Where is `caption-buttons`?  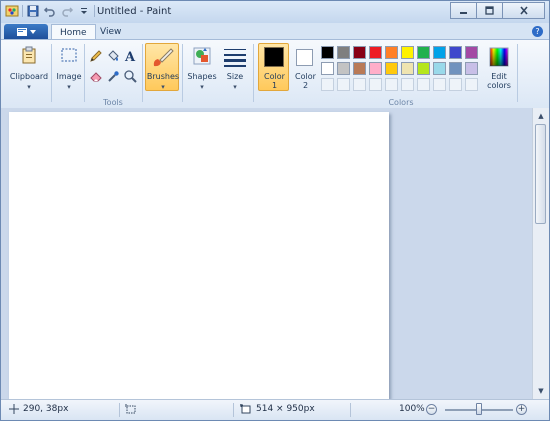
caption-buttons is located at coordinates (497, 10).